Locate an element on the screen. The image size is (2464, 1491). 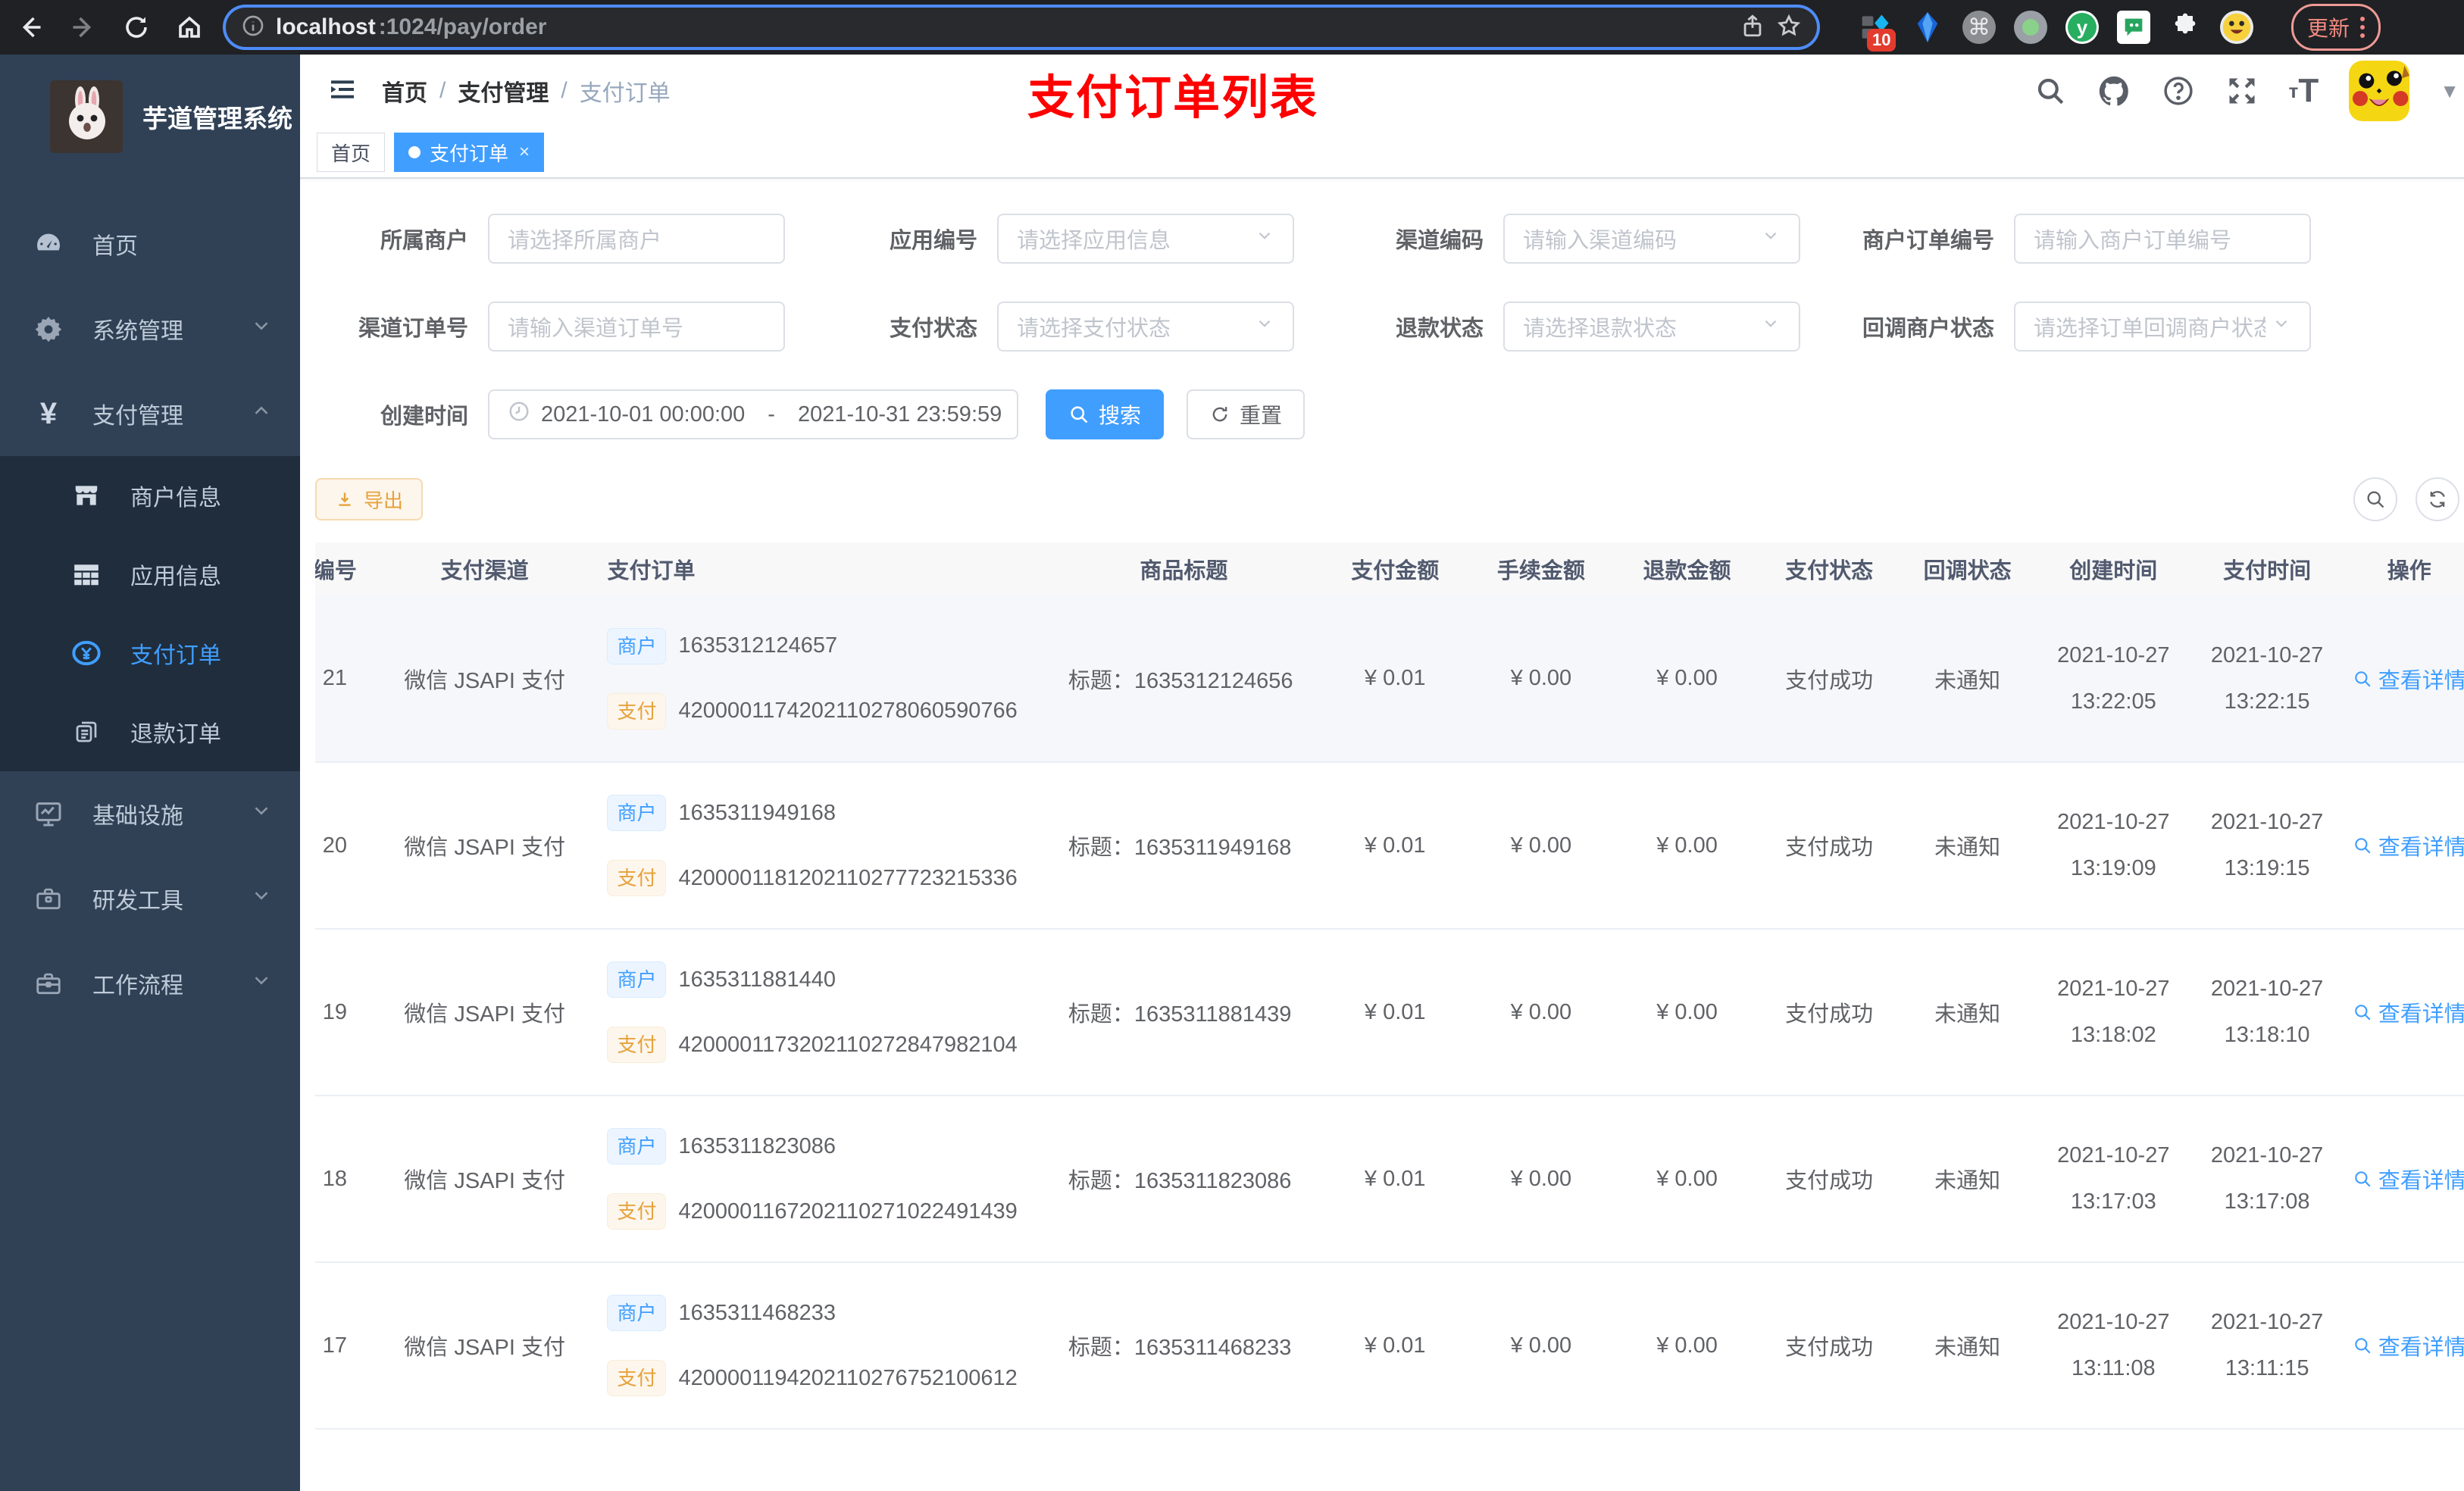
cell-pay-time: 2021-10-27 13:22:15 is located at coordinates (2267, 679).